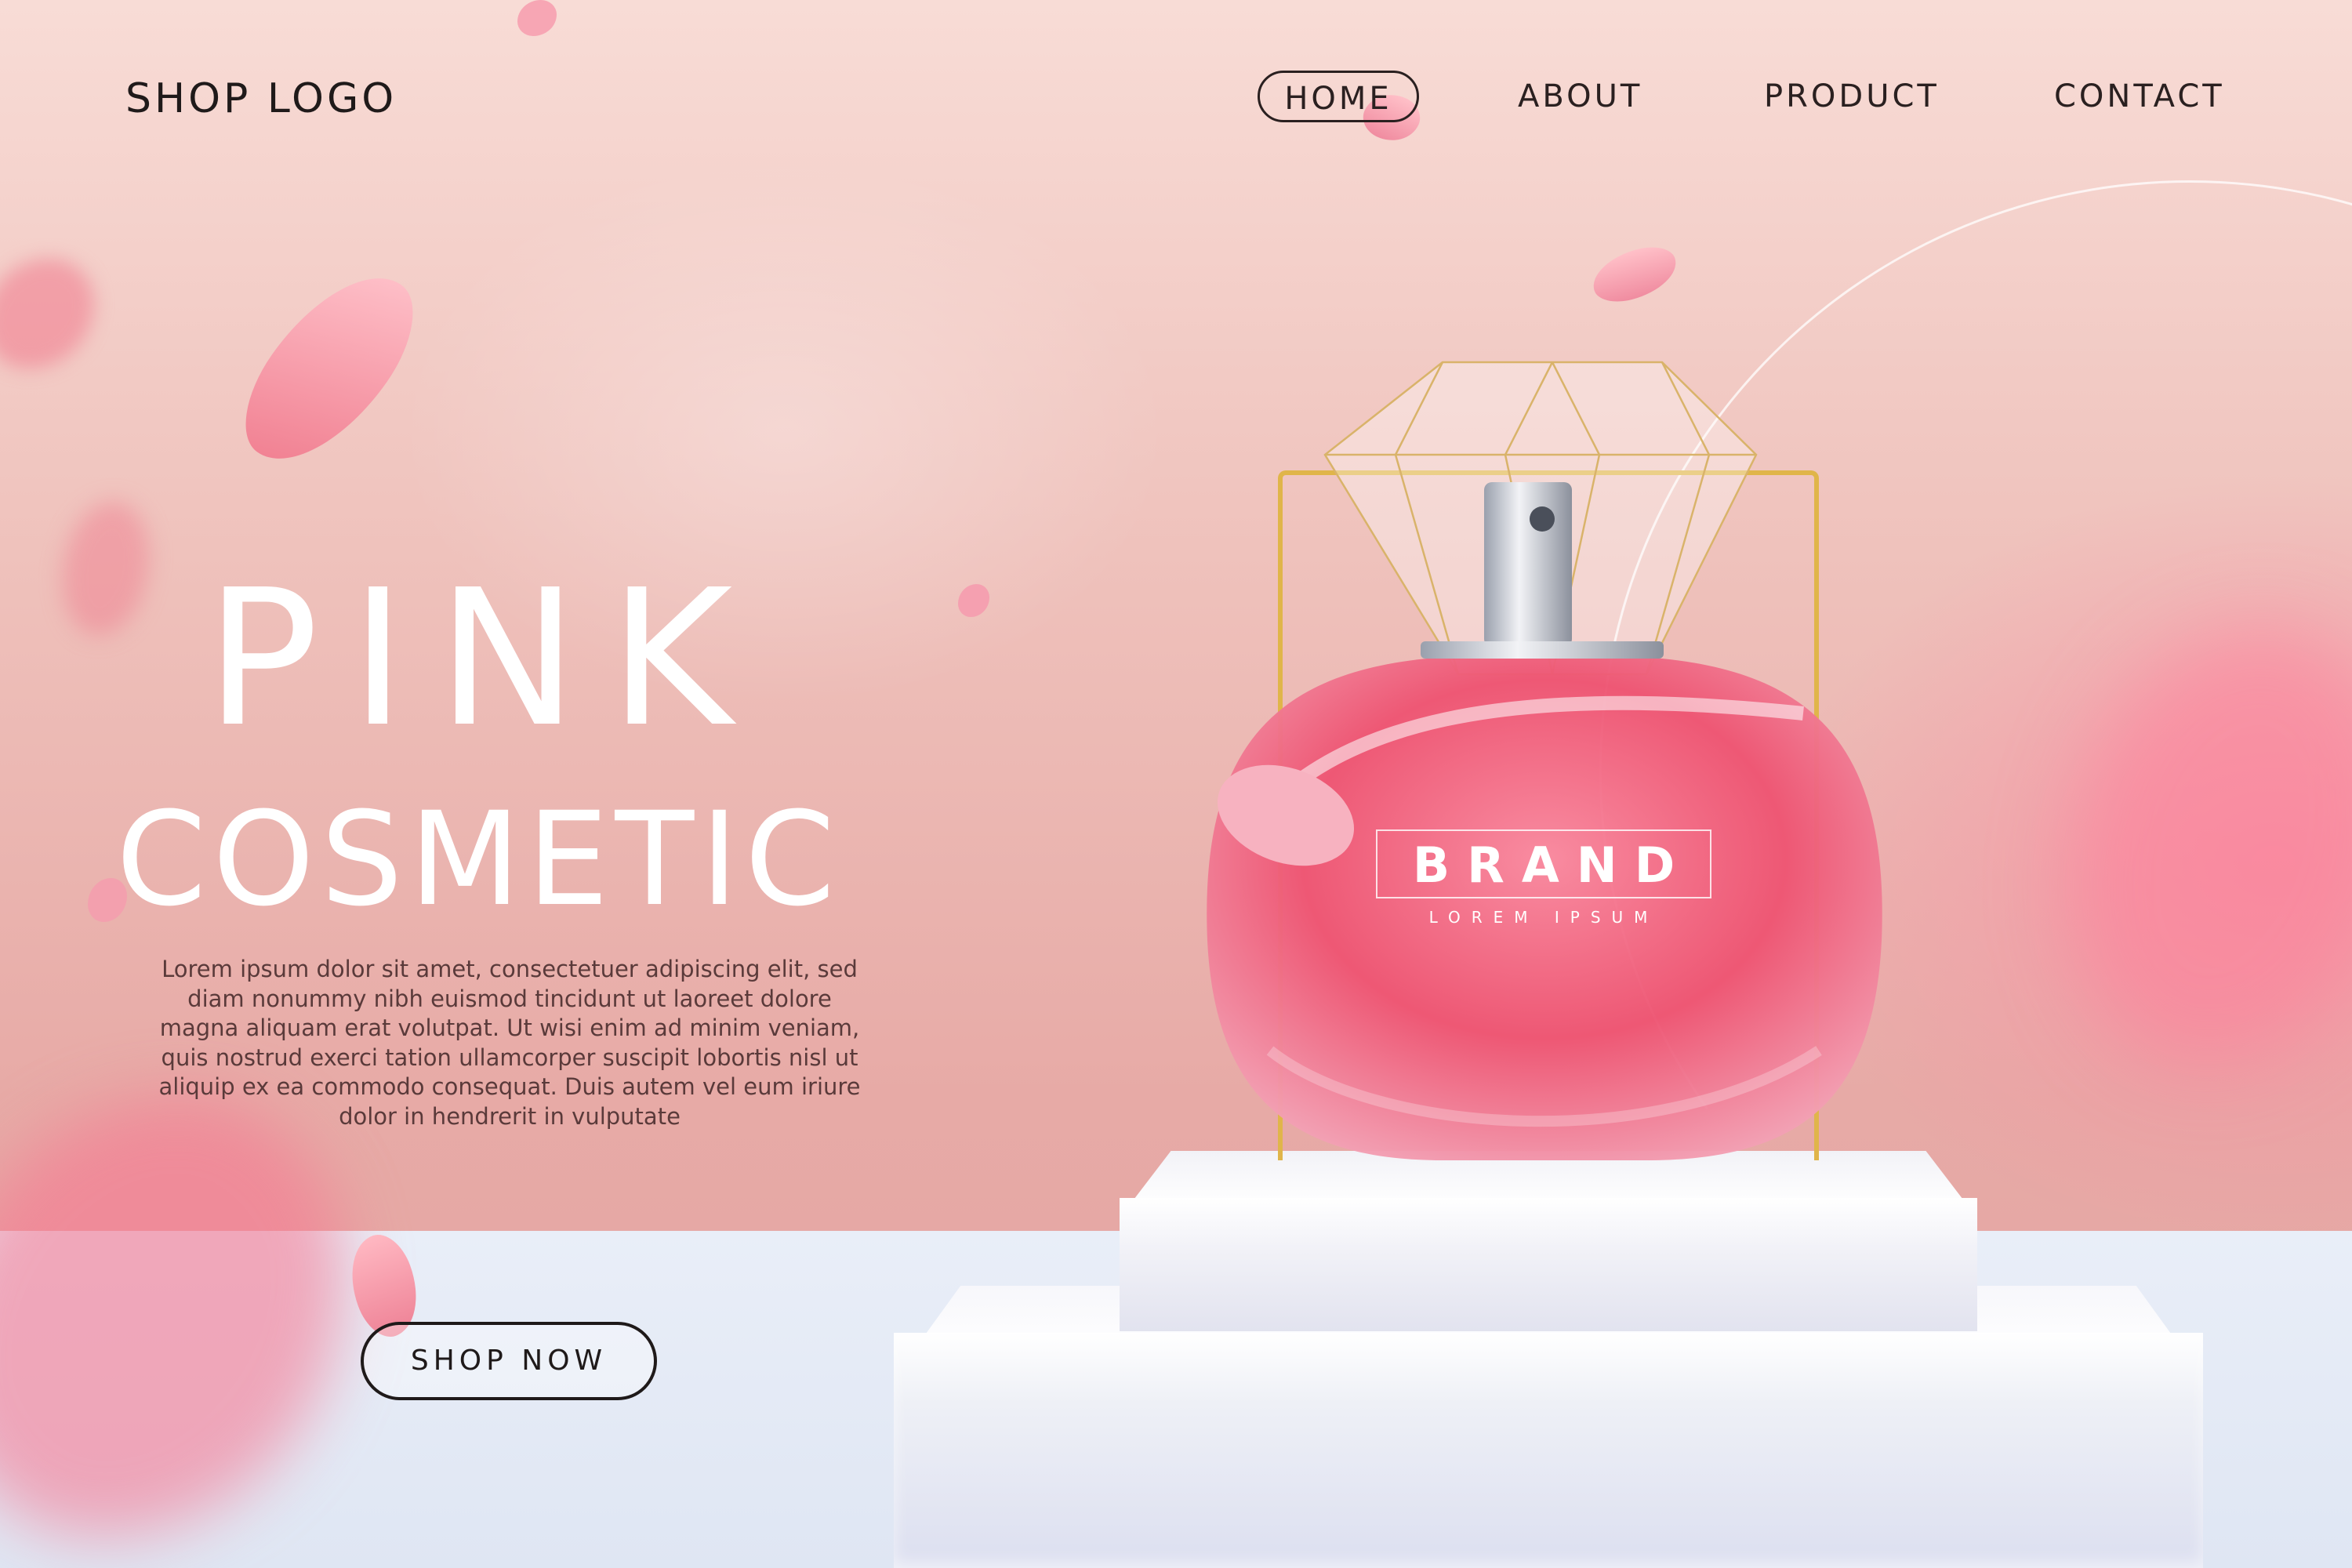  I want to click on brand-name: BRAND, so click(1552, 865).